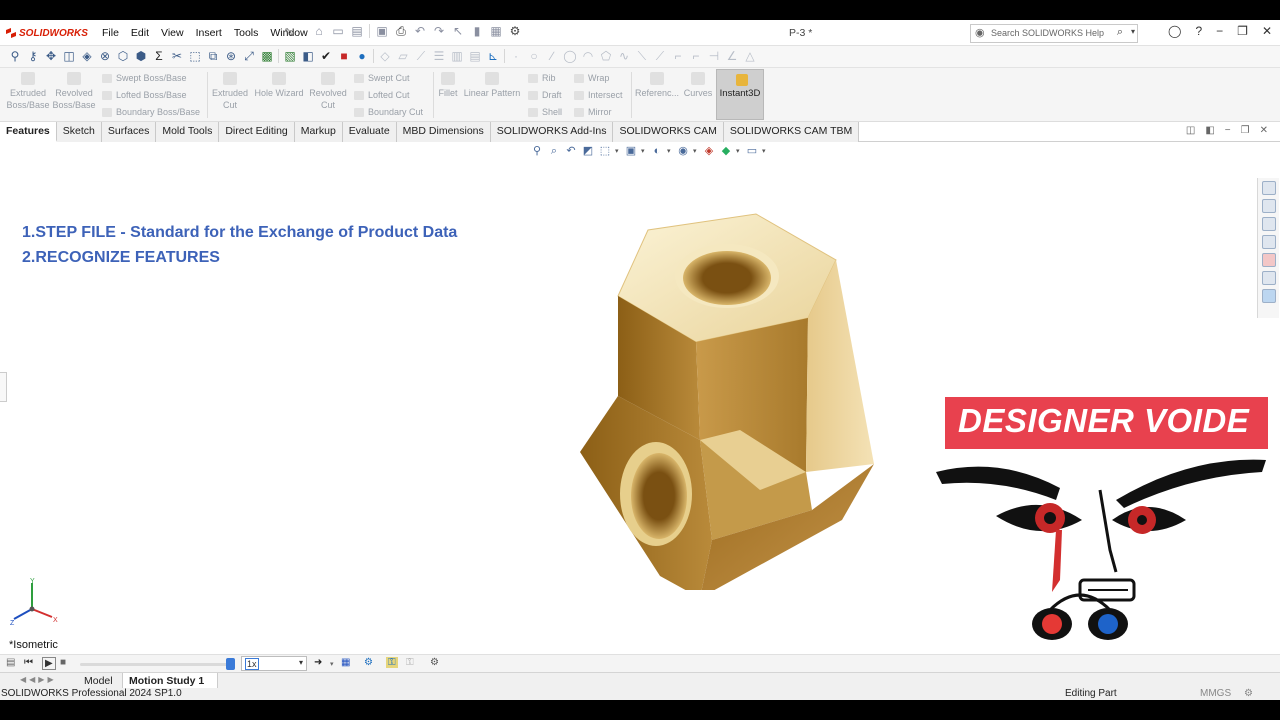 This screenshot has width=1280, height=720. I want to click on boundary-boss-button: Boundary Boss/Base, so click(151, 112).